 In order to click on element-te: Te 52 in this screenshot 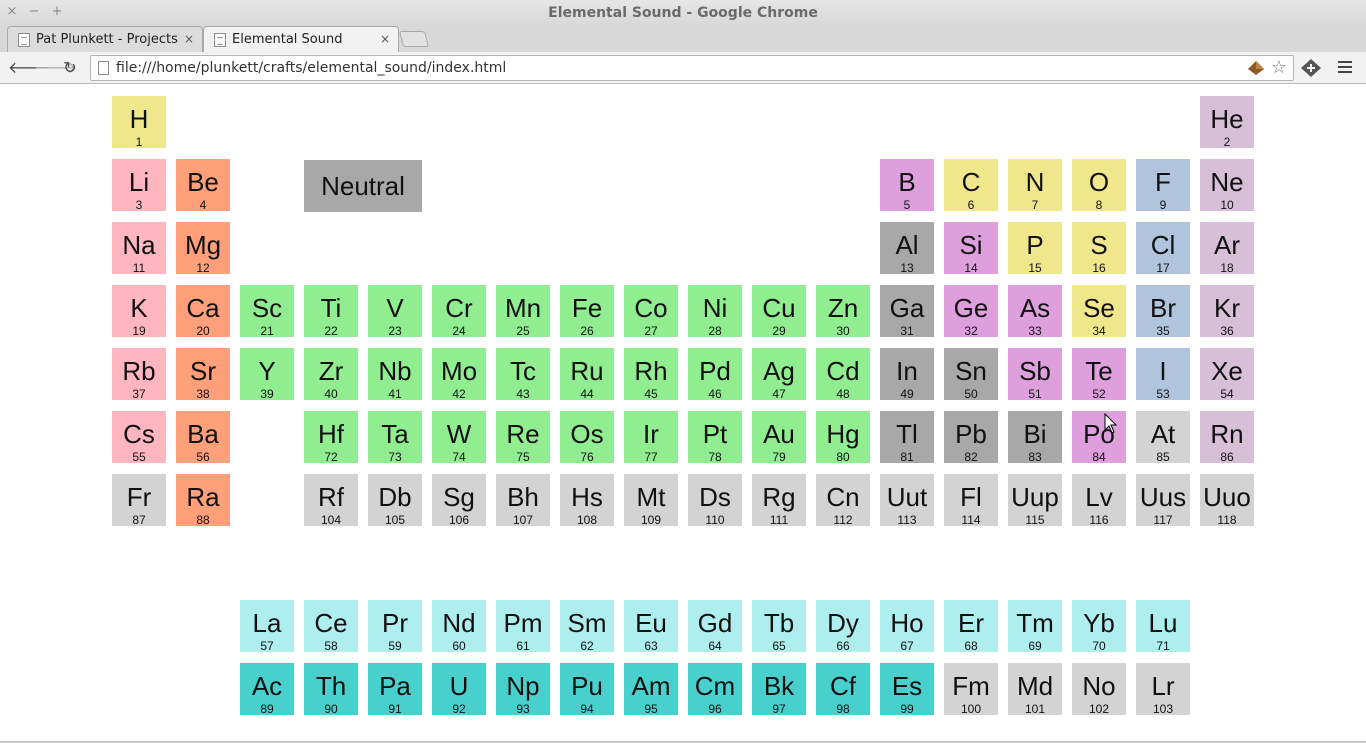, I will do `click(1099, 374)`.